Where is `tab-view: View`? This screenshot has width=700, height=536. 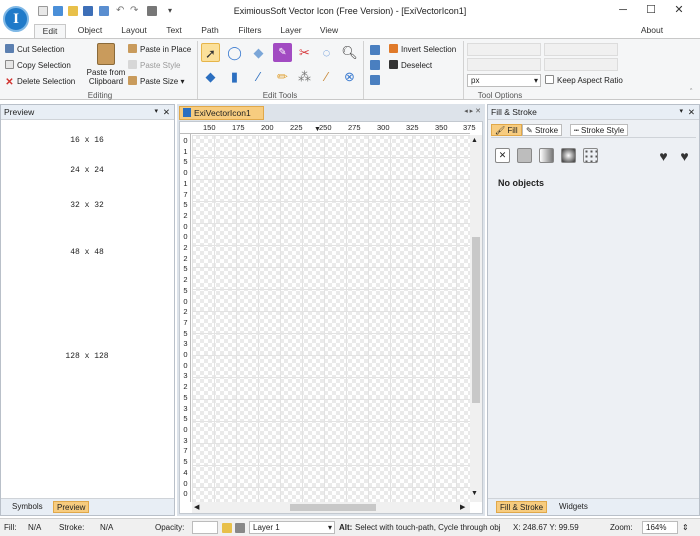
tab-view: View is located at coordinates (329, 31).